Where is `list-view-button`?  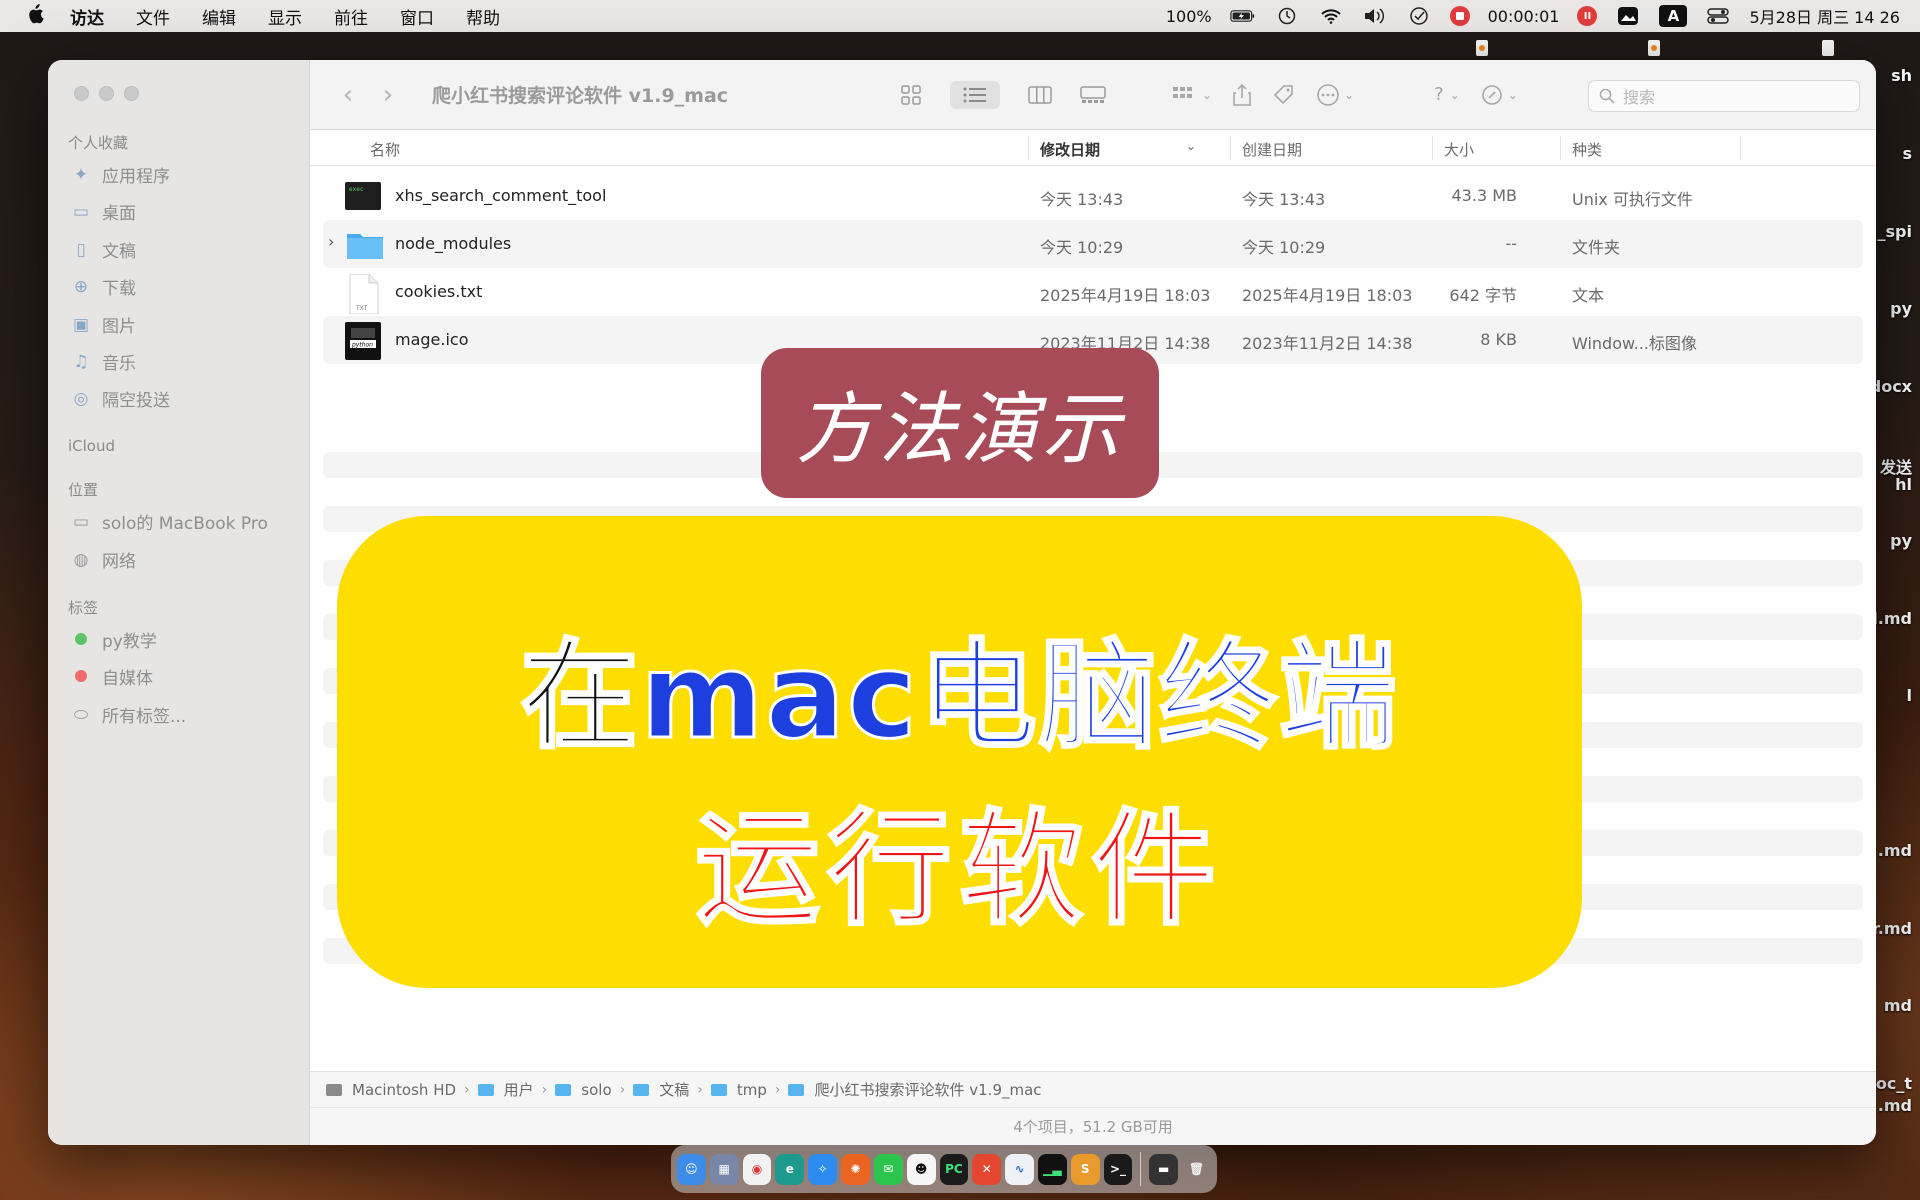
list-view-button is located at coordinates (975, 94).